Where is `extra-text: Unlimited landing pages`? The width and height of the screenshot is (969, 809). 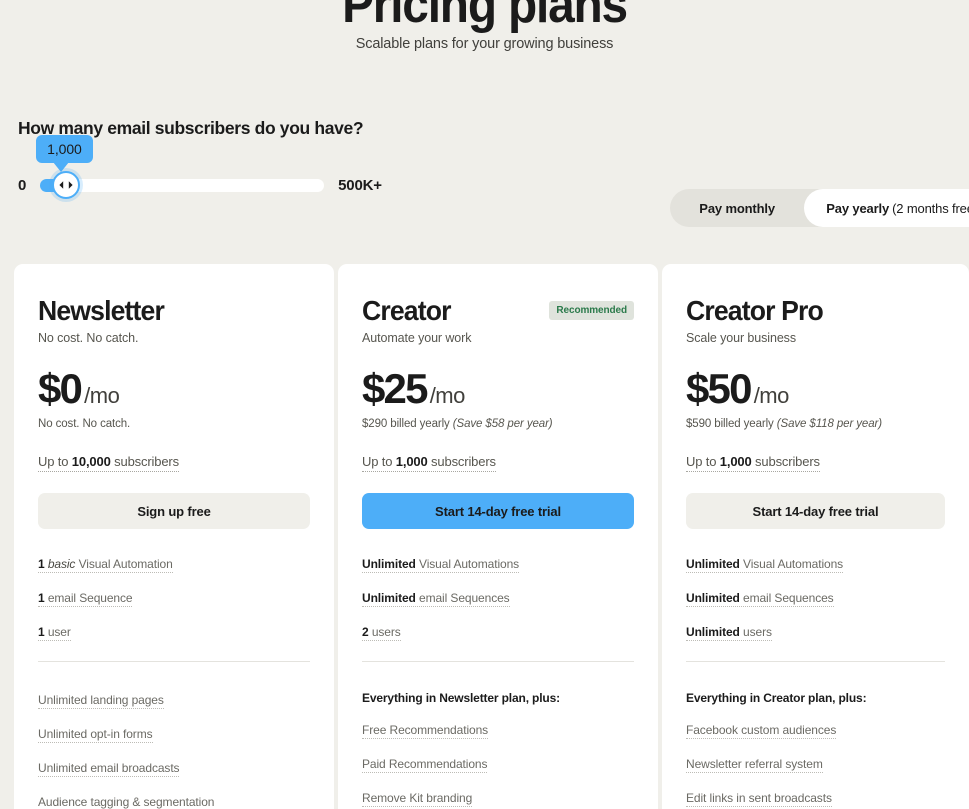 extra-text: Unlimited landing pages is located at coordinates (101, 701).